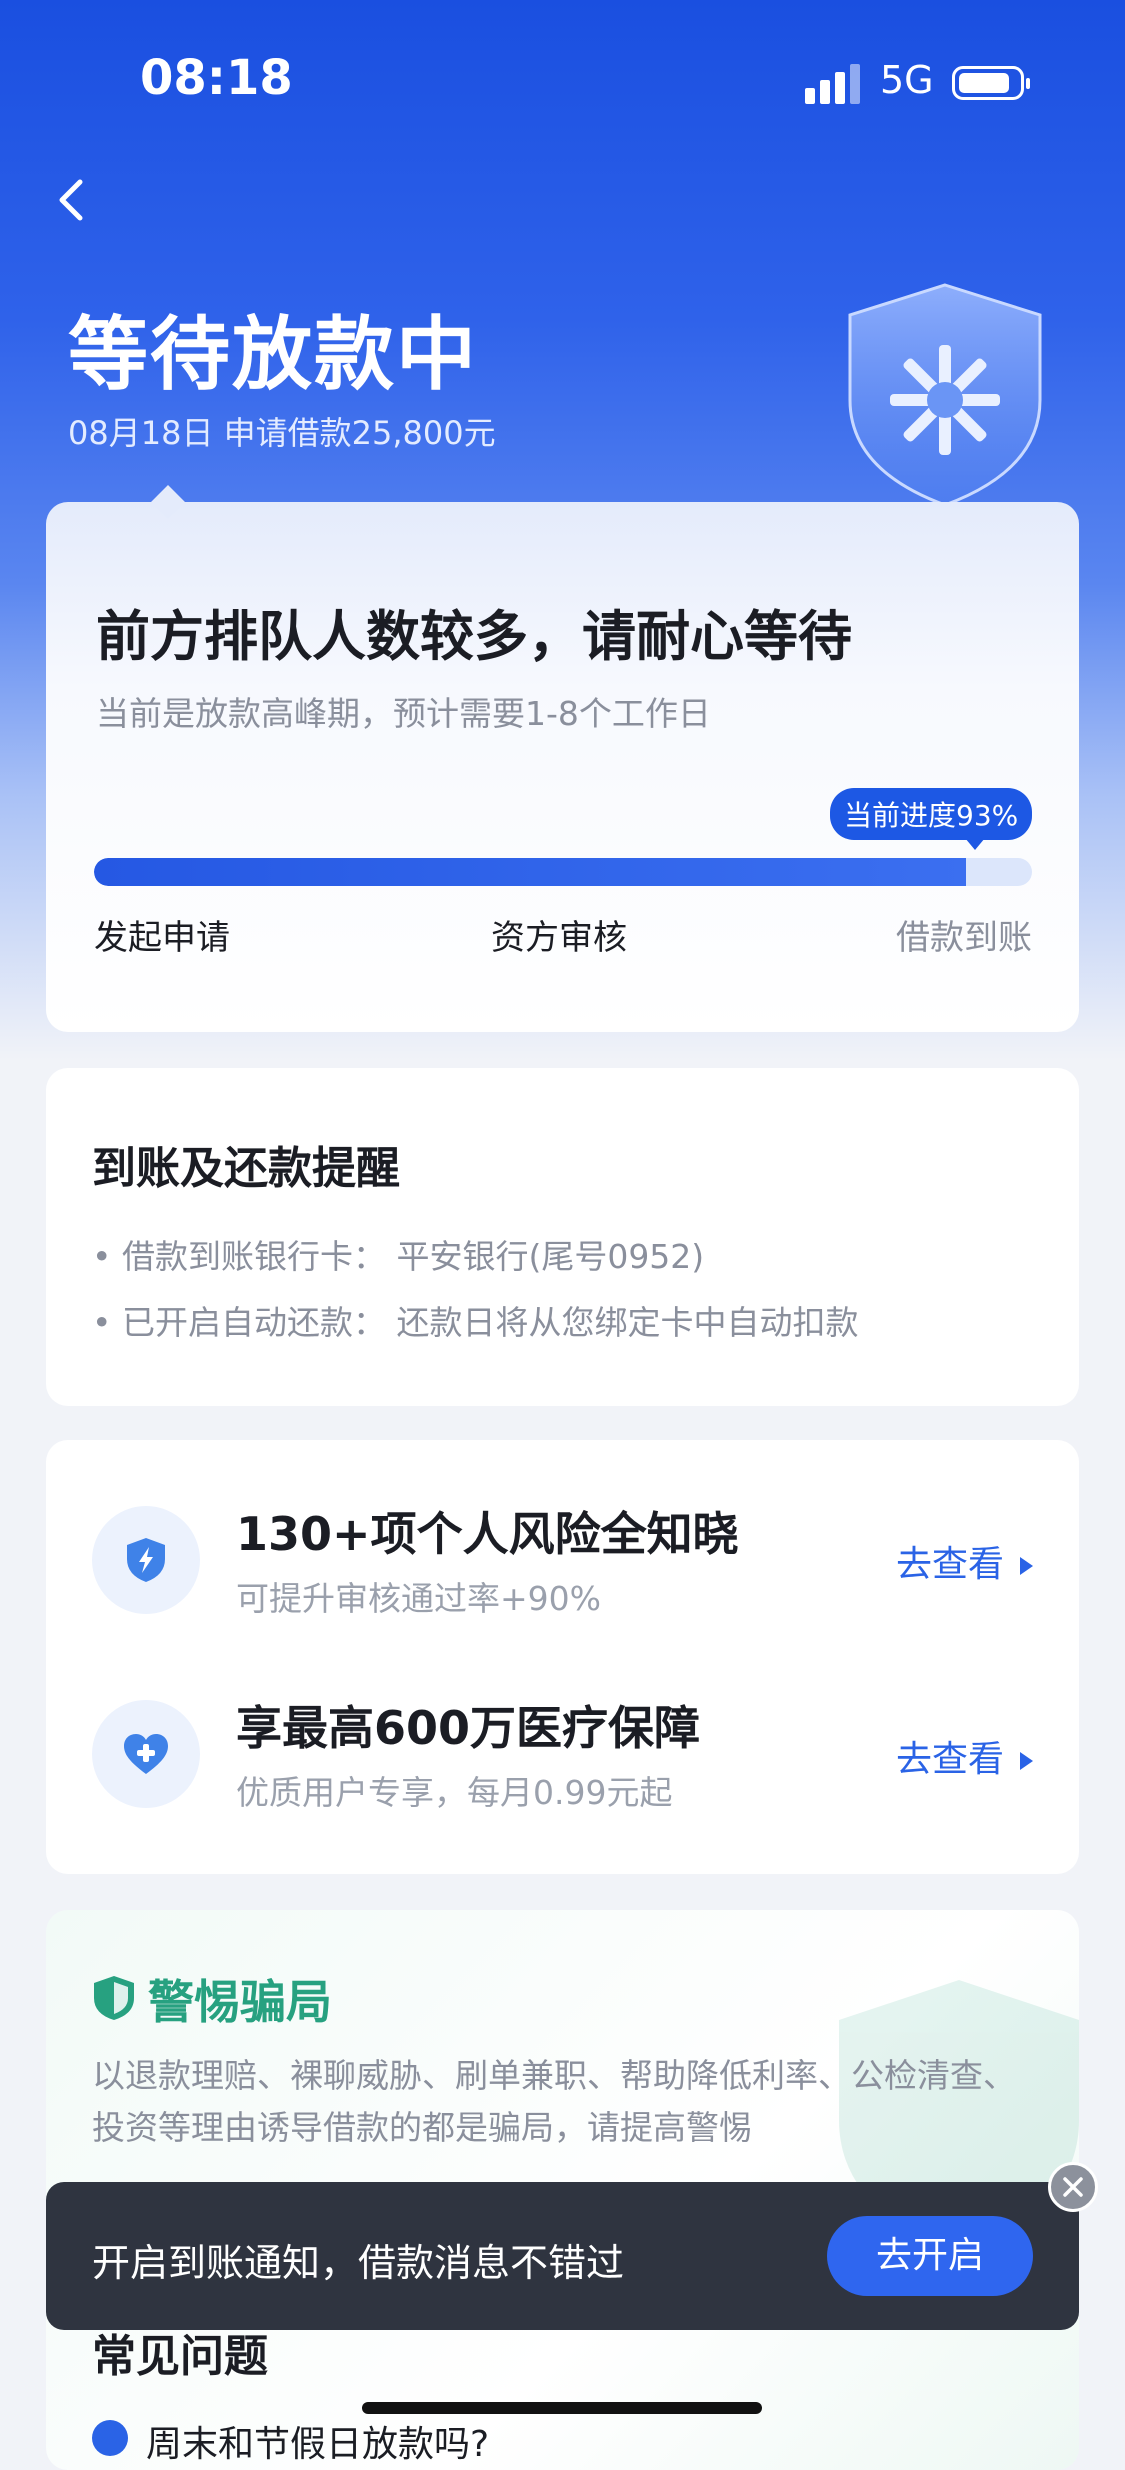  I want to click on risk-service-title: 130+项个人风险全知晓, so click(487, 1534).